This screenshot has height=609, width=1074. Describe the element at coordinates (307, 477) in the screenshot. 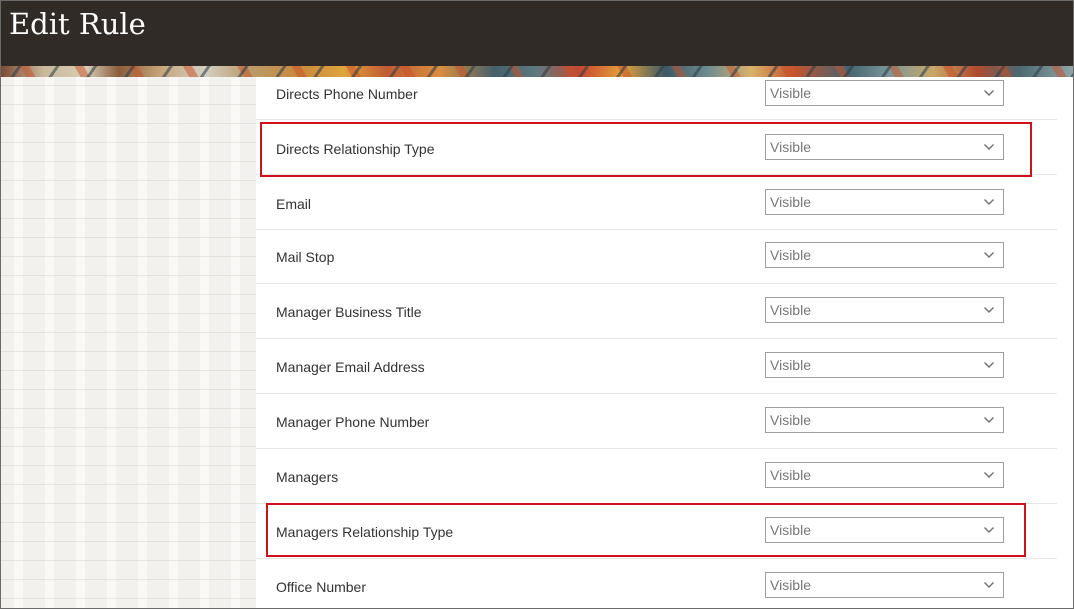

I see `field-label: Managers` at that location.